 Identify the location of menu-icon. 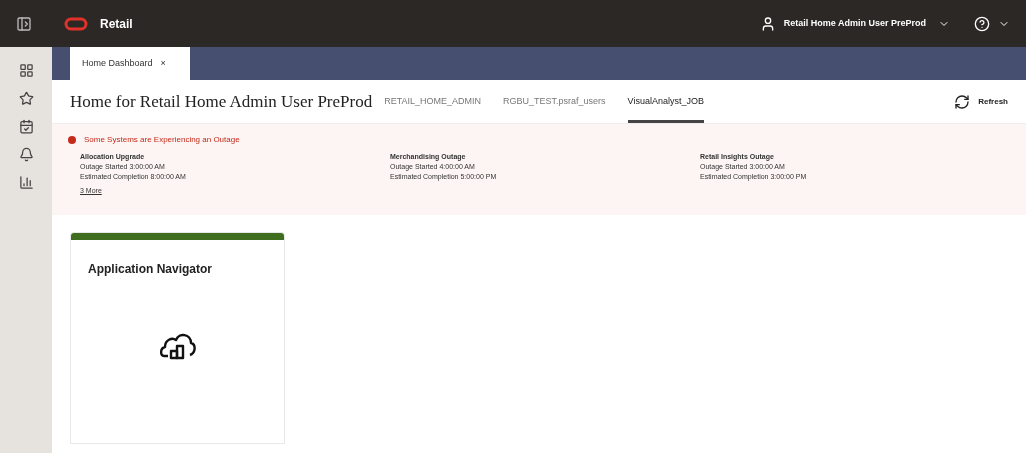
(24, 23).